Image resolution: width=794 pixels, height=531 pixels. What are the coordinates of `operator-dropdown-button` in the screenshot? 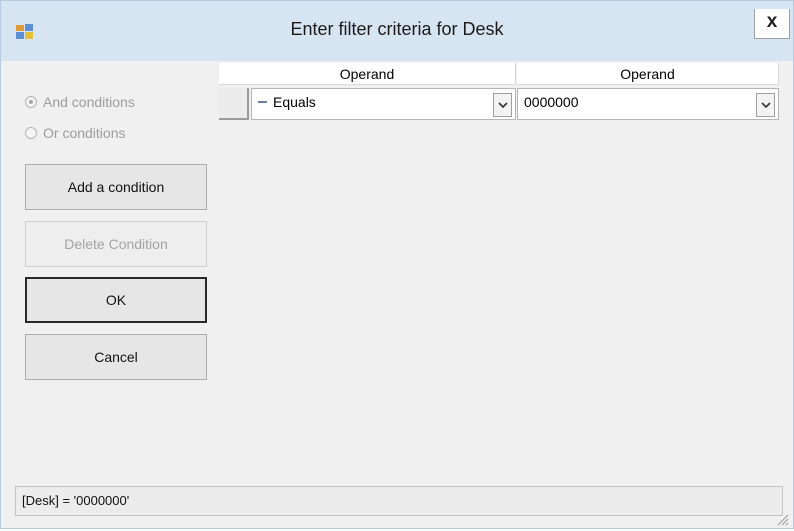 It's located at (502, 105).